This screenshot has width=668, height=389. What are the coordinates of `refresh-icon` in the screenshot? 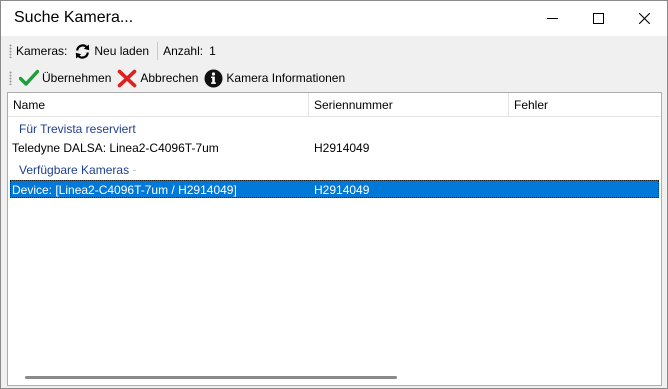 It's located at (83, 51).